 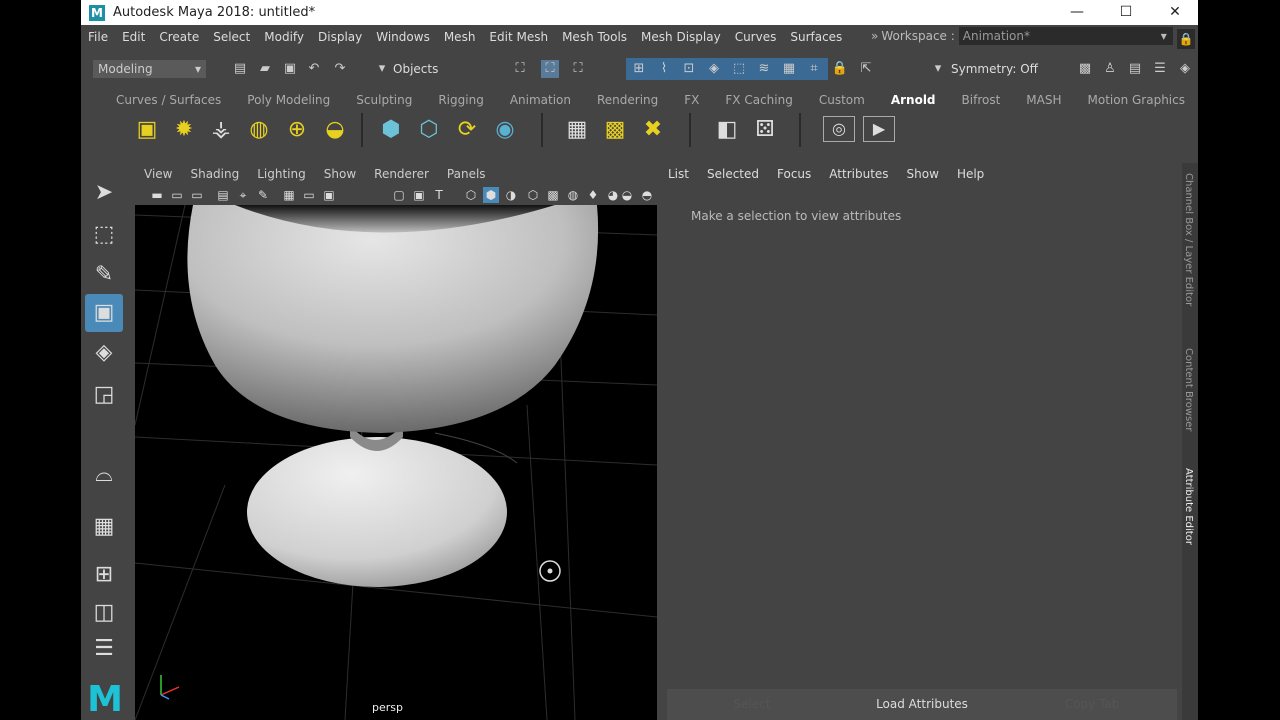 What do you see at coordinates (577, 130) in the screenshot?
I see `flush-texture-cache-icon: ▦` at bounding box center [577, 130].